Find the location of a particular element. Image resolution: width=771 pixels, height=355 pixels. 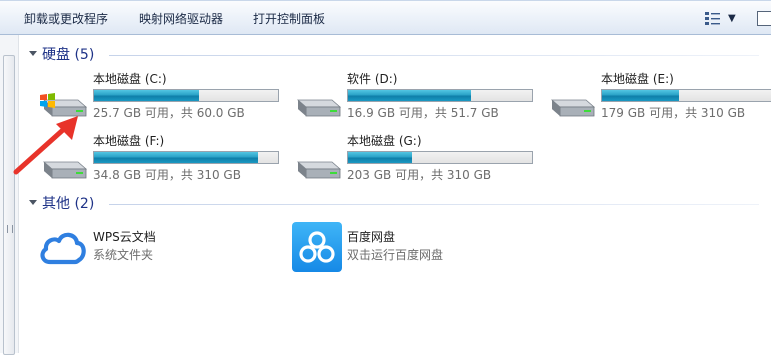

group-header-other: 其他 (2) is located at coordinates (394, 204).